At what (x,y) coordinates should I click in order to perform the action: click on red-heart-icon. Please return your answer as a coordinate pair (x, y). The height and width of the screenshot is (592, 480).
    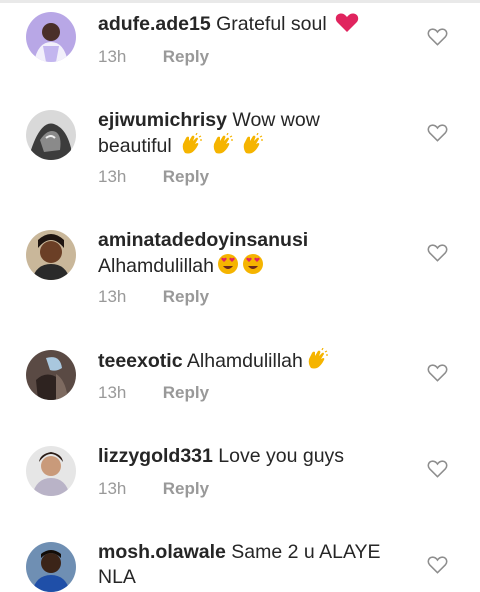
    Looking at the image, I should click on (347, 26).